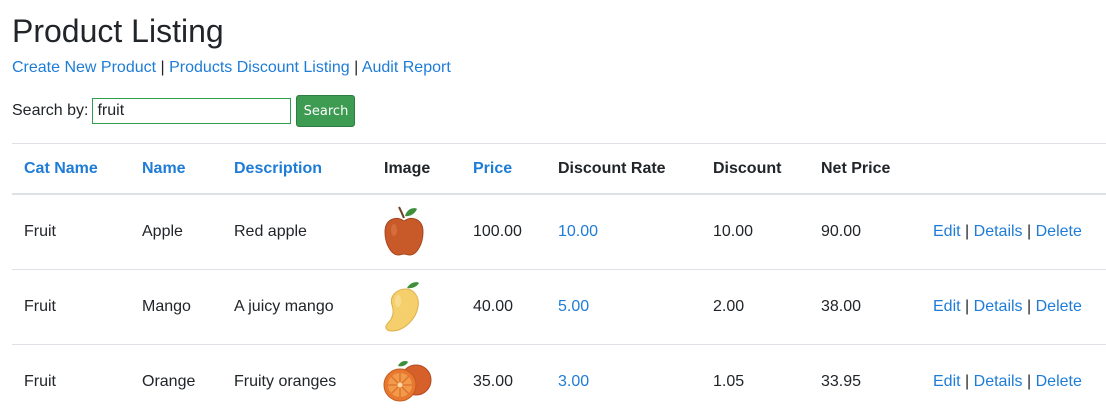 The width and height of the screenshot is (1106, 420). I want to click on image-header: Image, so click(416, 169).